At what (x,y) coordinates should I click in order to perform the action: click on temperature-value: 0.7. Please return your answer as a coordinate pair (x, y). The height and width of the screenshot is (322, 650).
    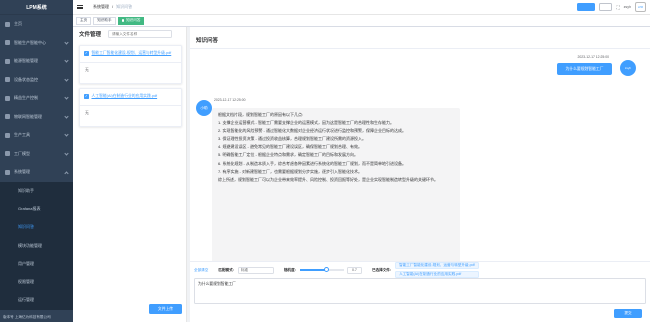
    Looking at the image, I should click on (354, 270).